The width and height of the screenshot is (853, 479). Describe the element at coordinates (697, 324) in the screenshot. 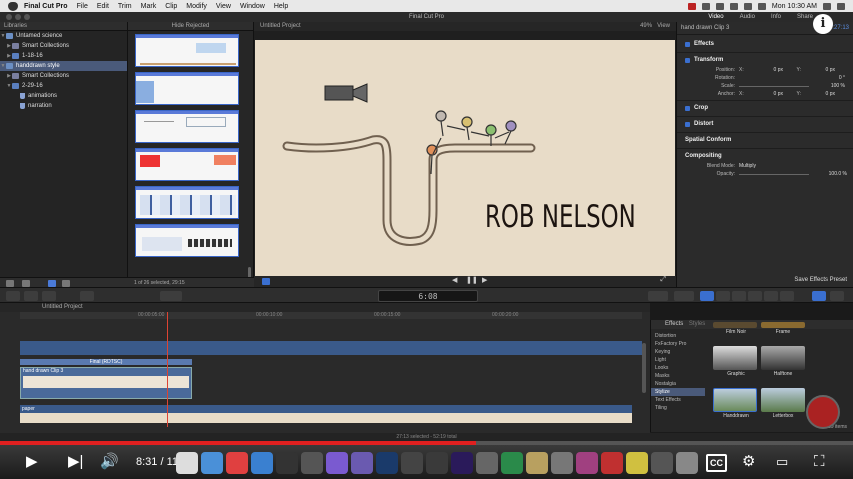

I see `styles-tab: Styles` at that location.